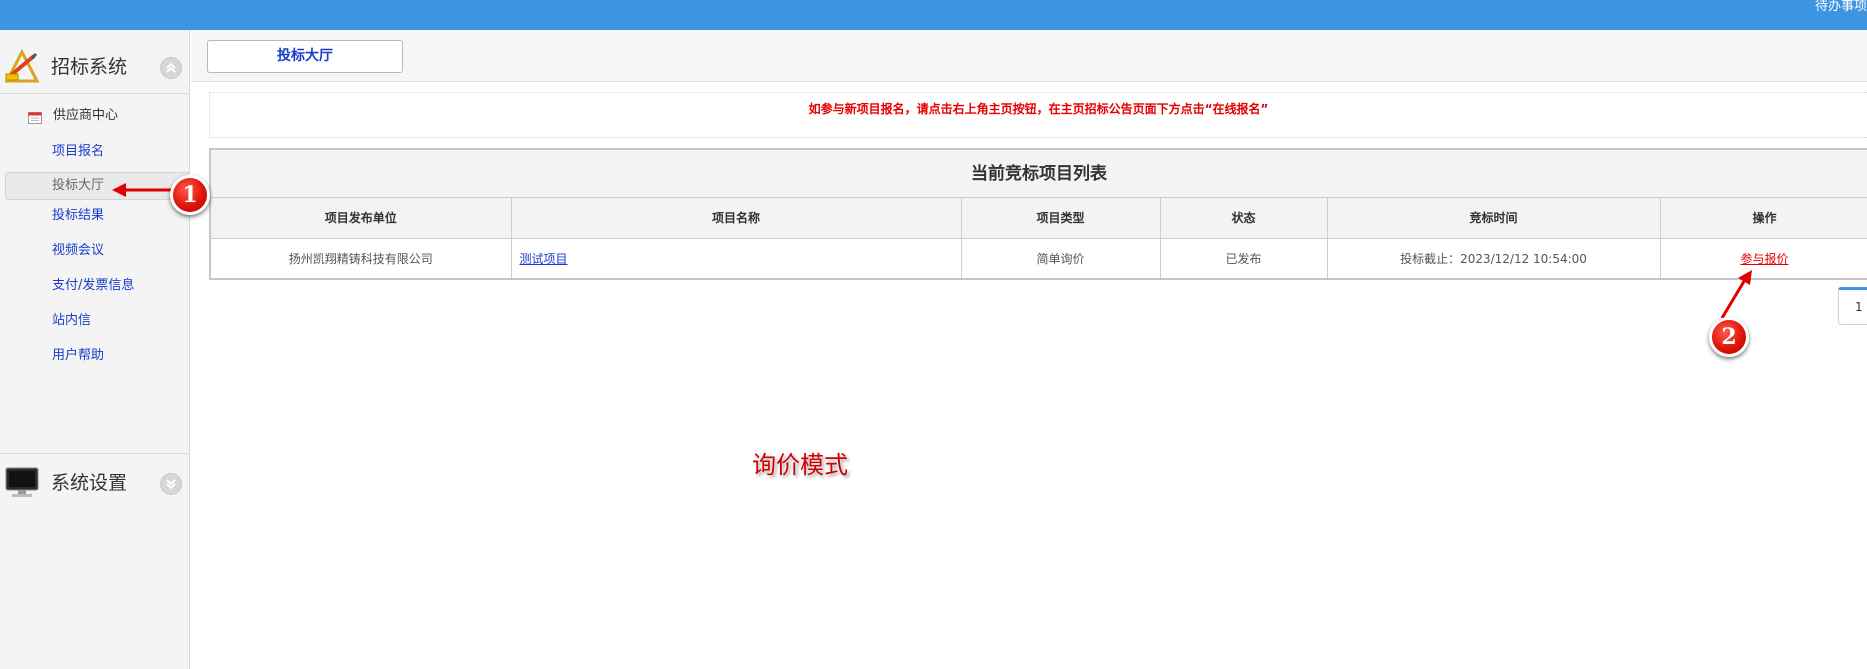 The image size is (1867, 669). I want to click on join-quote-link: 参与报价, so click(1764, 259).